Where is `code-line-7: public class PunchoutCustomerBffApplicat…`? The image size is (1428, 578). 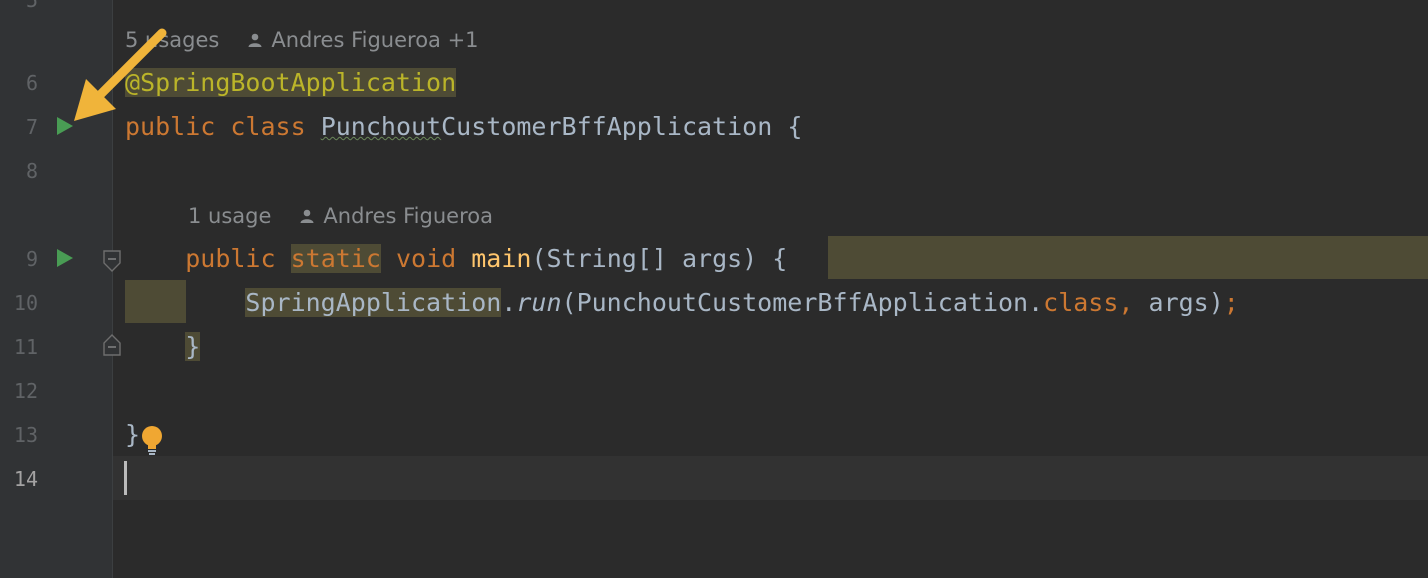
code-line-7: public class PunchoutCustomerBffApplicat… is located at coordinates (463, 127).